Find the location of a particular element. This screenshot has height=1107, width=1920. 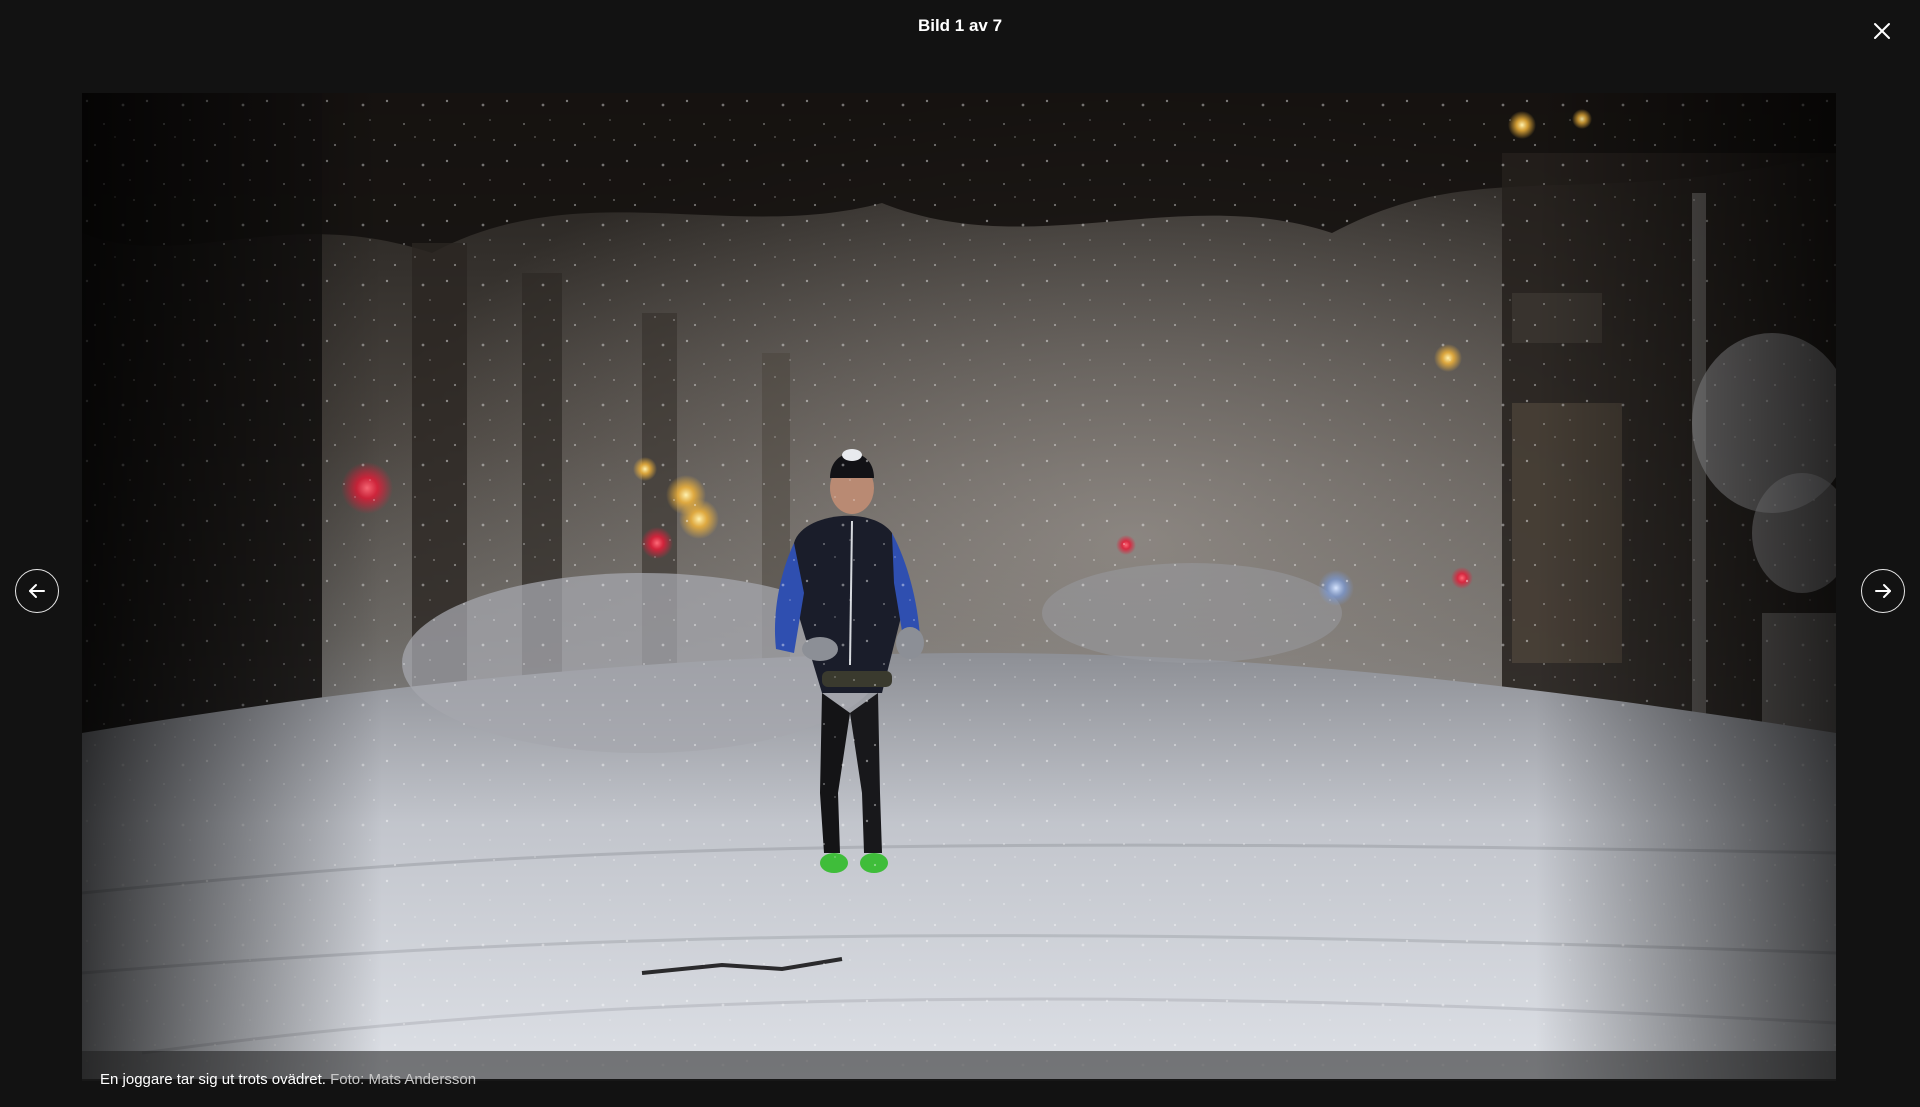

close-button is located at coordinates (1882, 31).